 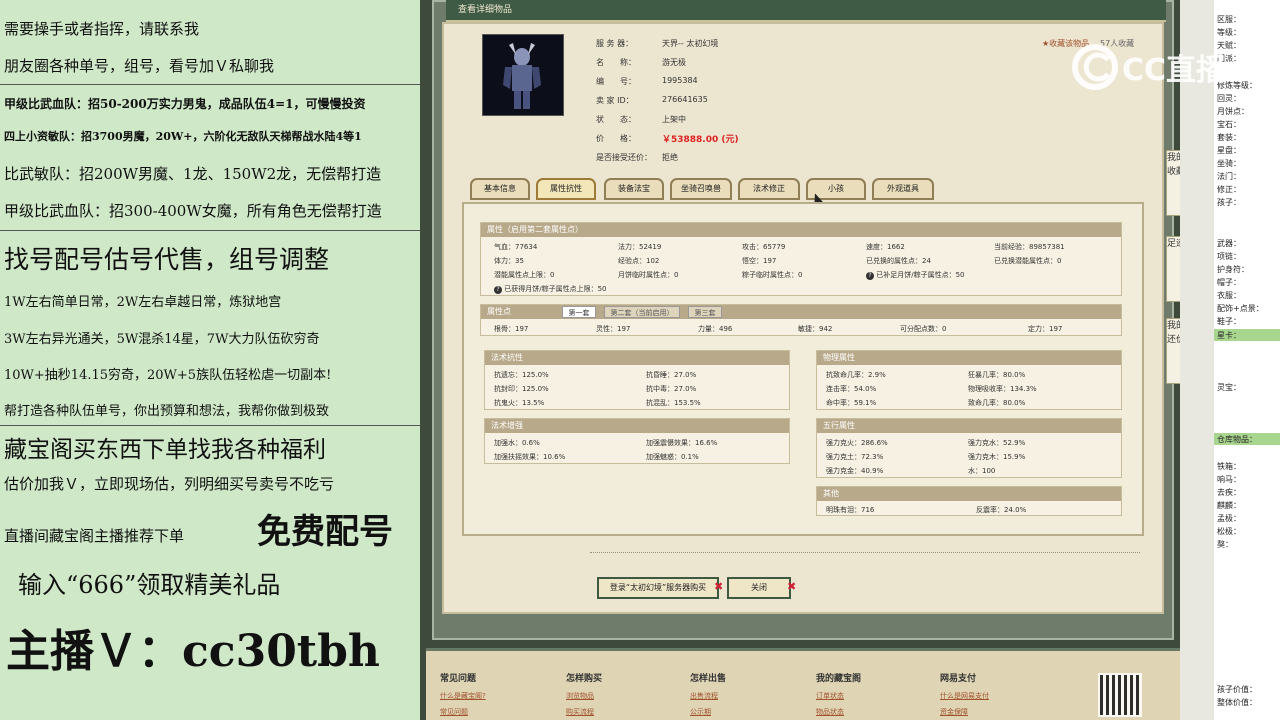 I want to click on right-label: 孟极：, so click(x=1229, y=518).